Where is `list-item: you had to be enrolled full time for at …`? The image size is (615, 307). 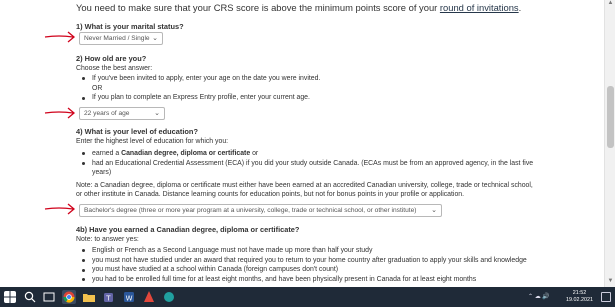 list-item: you had to be enrolled full time for at … is located at coordinates (301, 280).